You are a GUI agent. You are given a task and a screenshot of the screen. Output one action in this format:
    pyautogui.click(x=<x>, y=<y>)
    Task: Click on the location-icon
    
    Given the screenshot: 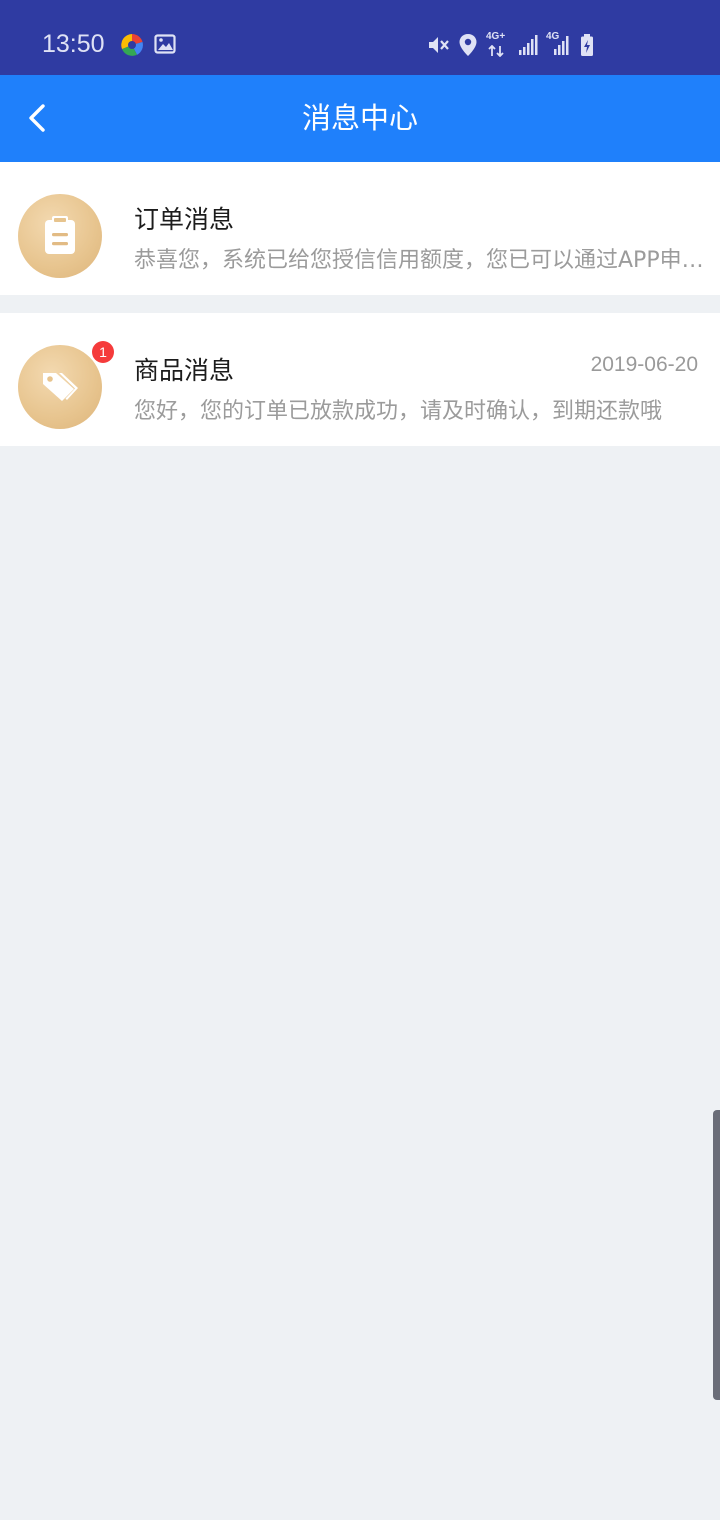 What is the action you would take?
    pyautogui.click(x=468, y=45)
    